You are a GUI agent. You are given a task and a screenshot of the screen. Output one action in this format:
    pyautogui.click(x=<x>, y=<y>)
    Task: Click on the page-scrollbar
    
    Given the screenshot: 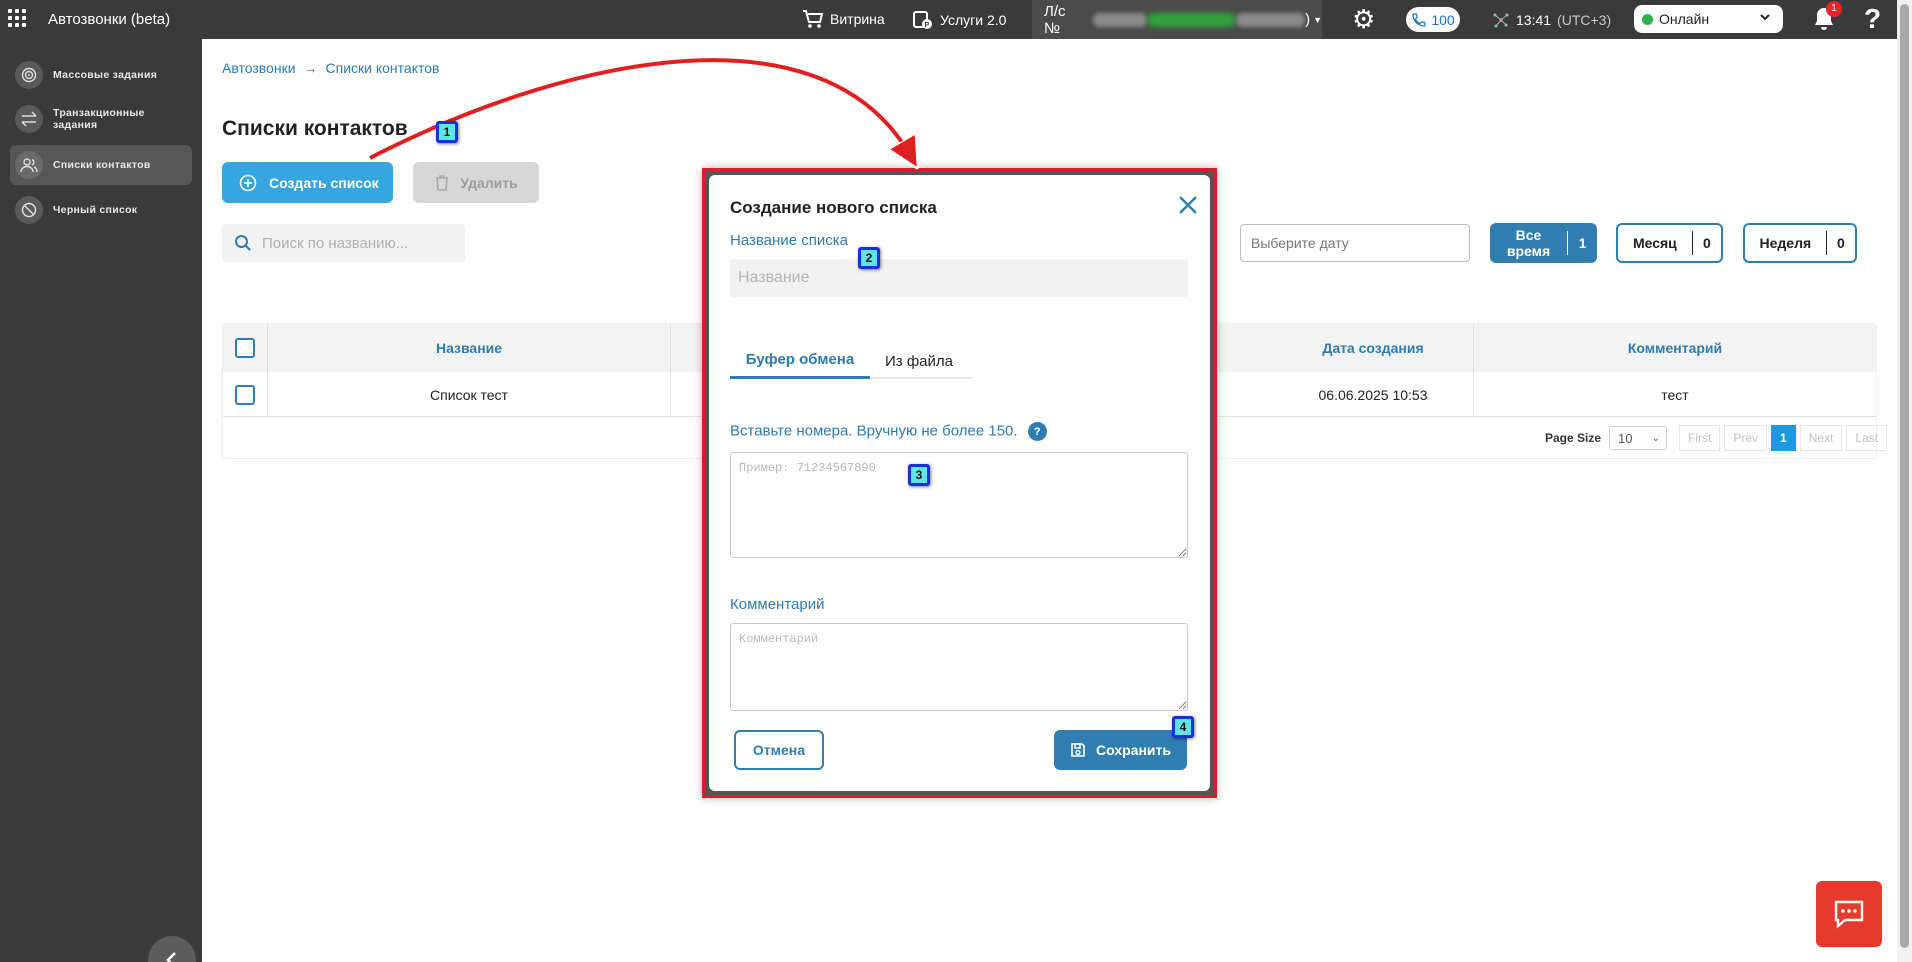 What is the action you would take?
    pyautogui.click(x=1904, y=481)
    